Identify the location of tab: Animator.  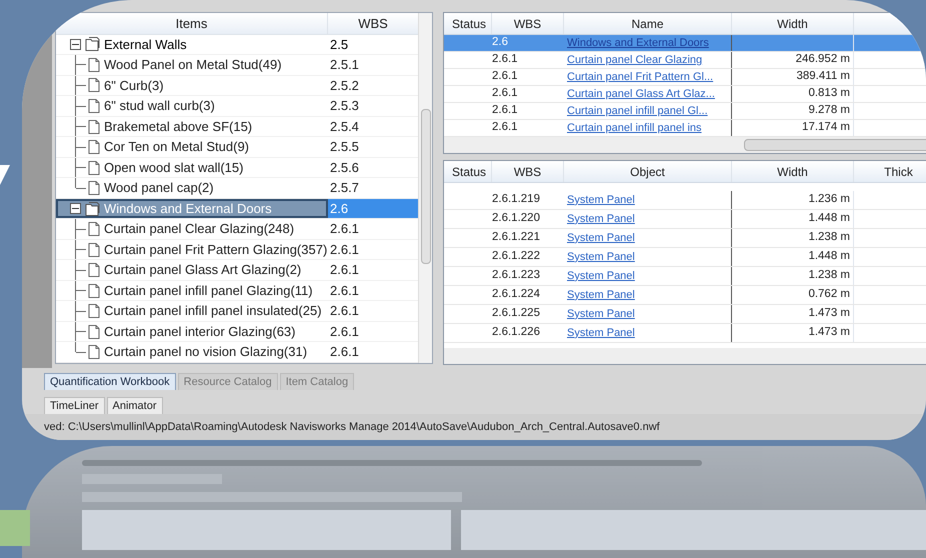
(134, 405).